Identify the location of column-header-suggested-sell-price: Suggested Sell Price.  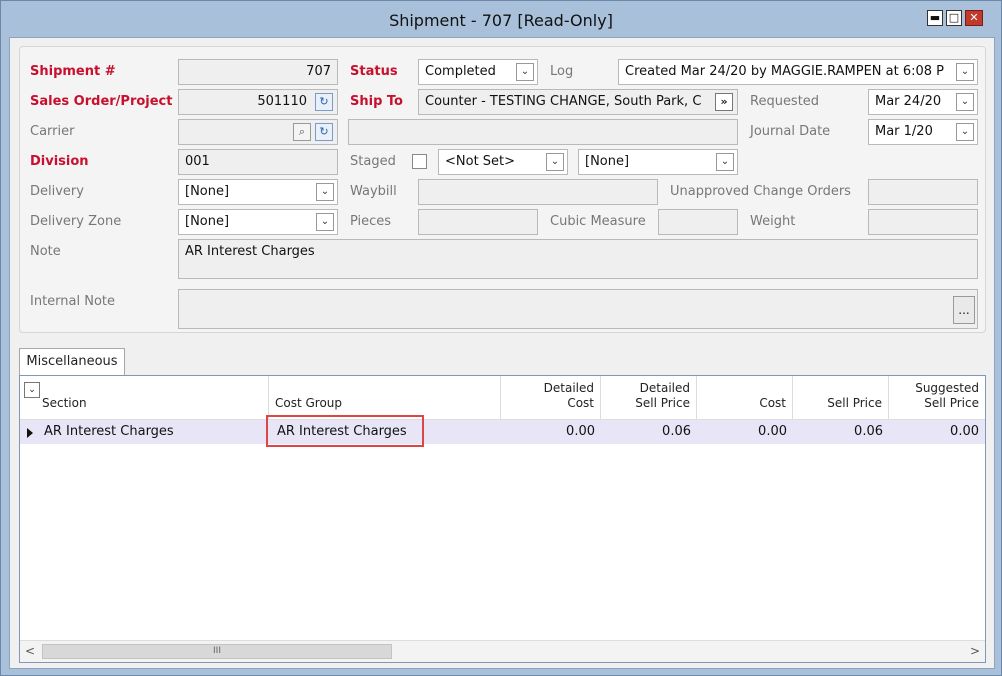
(937, 398).